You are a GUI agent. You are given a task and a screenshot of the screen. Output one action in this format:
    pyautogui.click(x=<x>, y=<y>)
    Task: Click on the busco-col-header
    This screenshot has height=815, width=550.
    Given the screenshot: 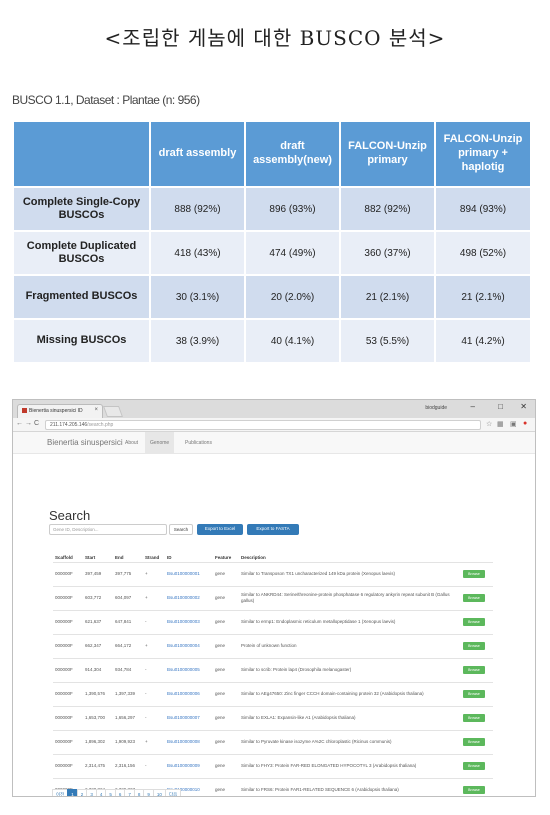 What is the action you would take?
    pyautogui.click(x=81, y=154)
    